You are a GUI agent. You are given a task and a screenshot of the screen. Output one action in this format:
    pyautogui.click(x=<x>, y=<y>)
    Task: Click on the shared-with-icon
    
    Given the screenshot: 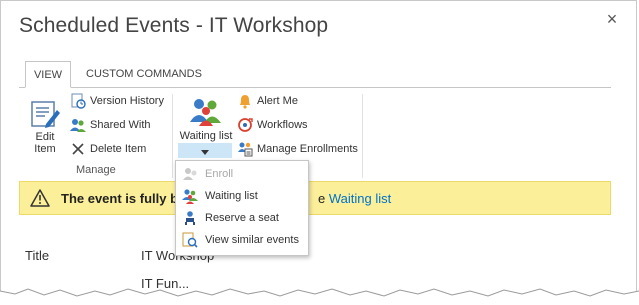 What is the action you would take?
    pyautogui.click(x=78, y=125)
    